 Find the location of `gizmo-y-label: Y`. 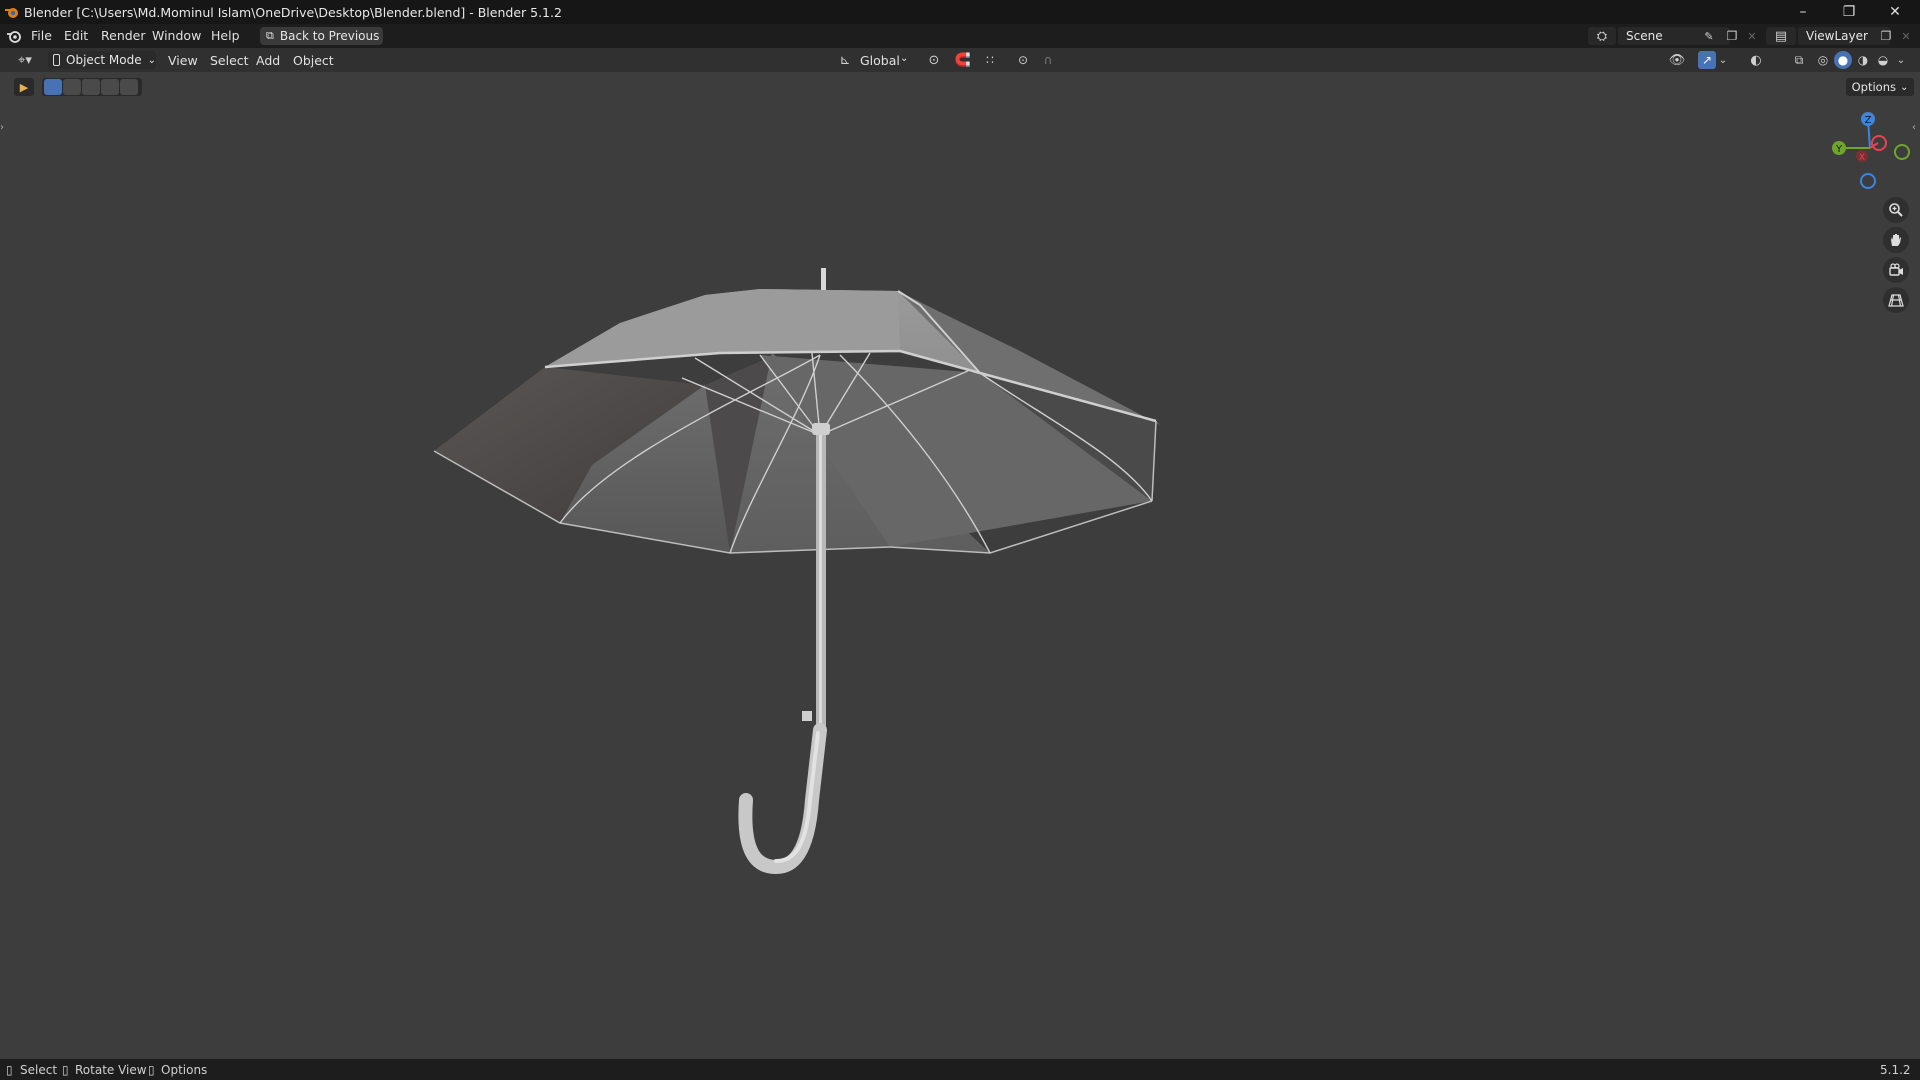

gizmo-y-label: Y is located at coordinates (1839, 149).